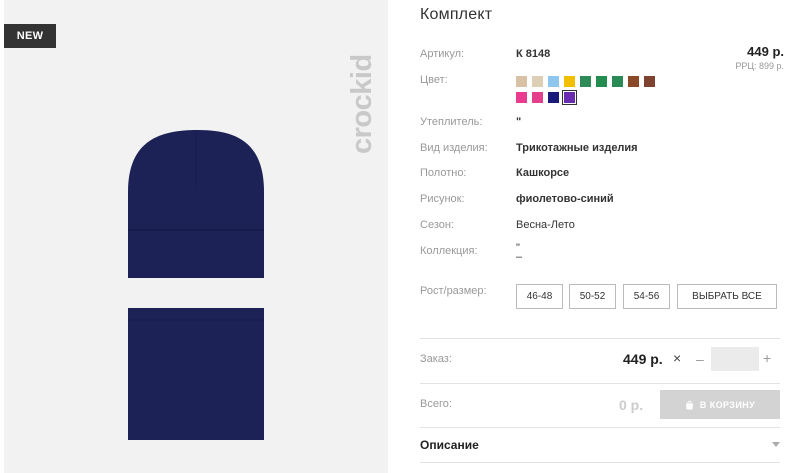 The width and height of the screenshot is (800, 473). What do you see at coordinates (565, 199) in the screenshot?
I see `pattern-value: фиолетово-синий` at bounding box center [565, 199].